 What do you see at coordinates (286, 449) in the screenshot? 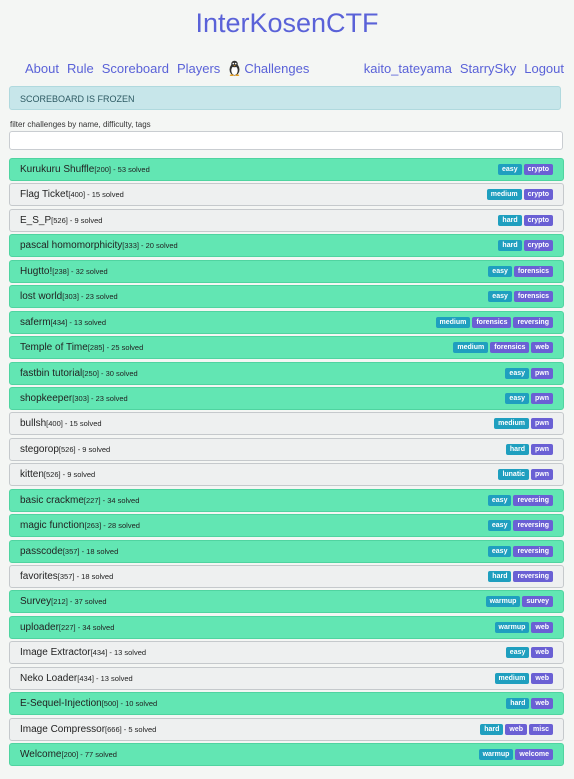
I see `challenge-row: stegorop[526] - 9 solved hard pwn` at bounding box center [286, 449].